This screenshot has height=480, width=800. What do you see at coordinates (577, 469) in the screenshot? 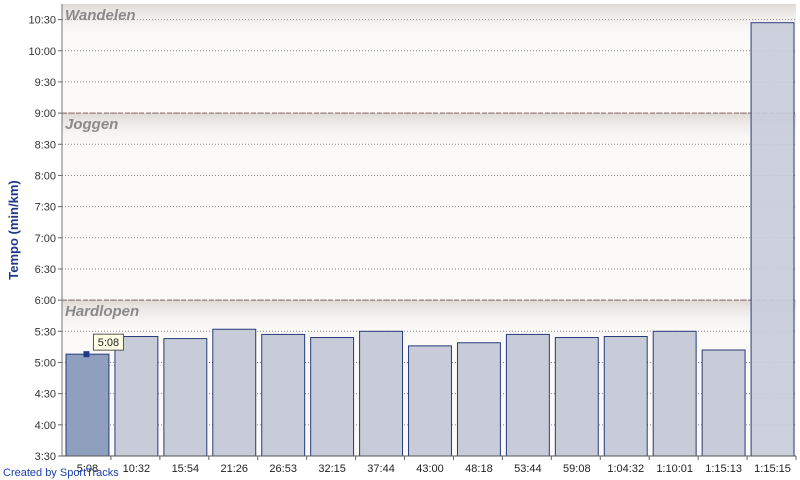
I see `x-tick-label: 59:08` at bounding box center [577, 469].